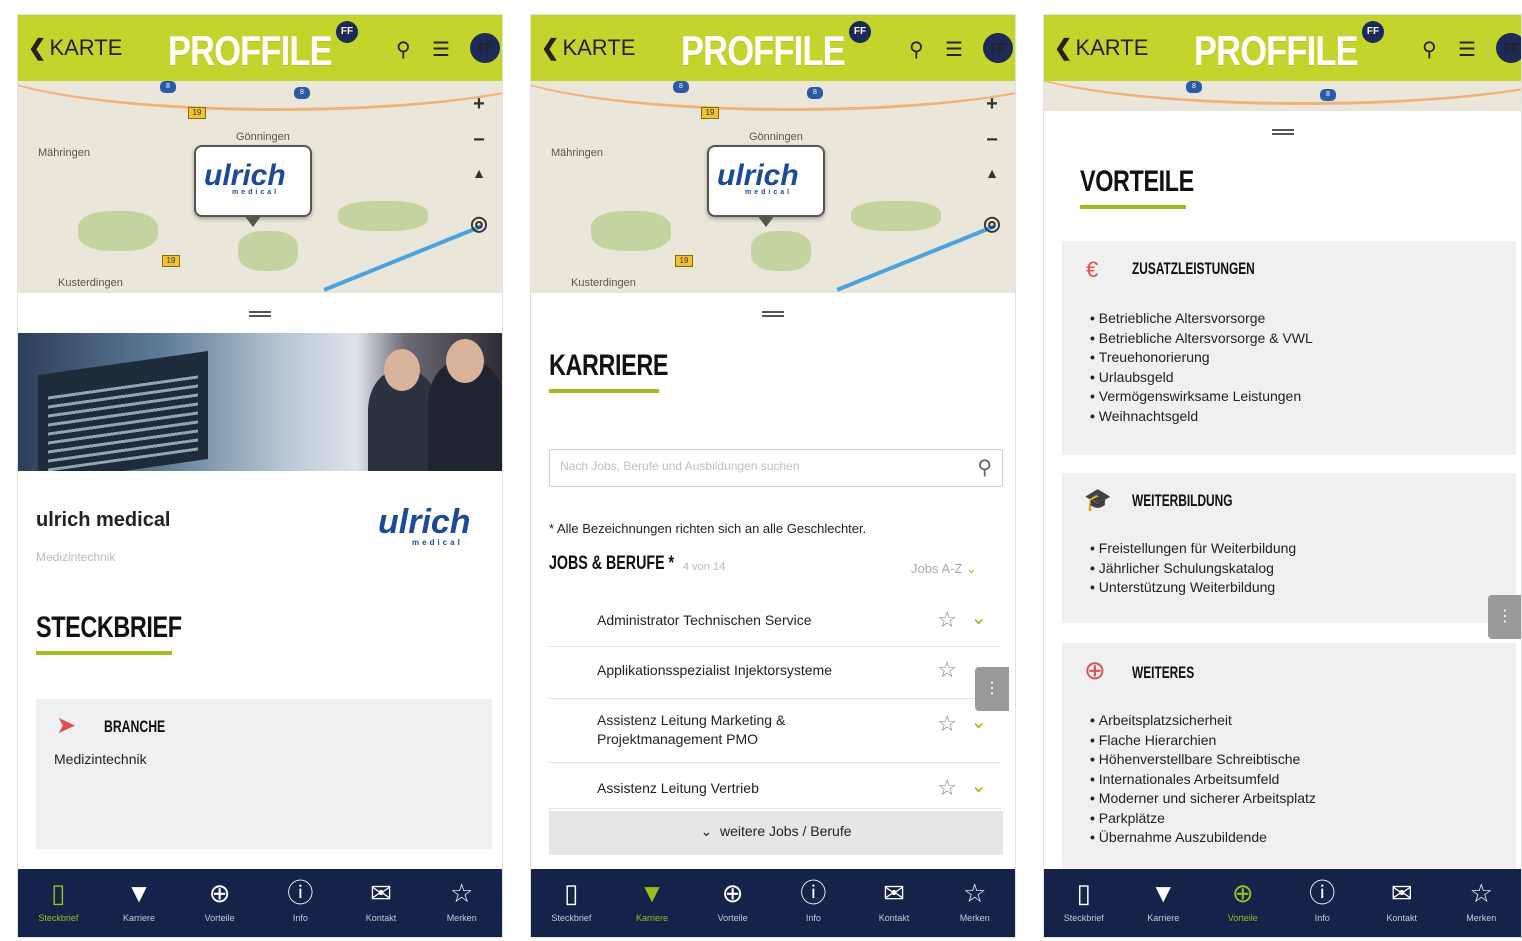 The width and height of the screenshot is (1522, 941). Describe the element at coordinates (76, 557) in the screenshot. I see `company-industry: Medizintechnik` at that location.